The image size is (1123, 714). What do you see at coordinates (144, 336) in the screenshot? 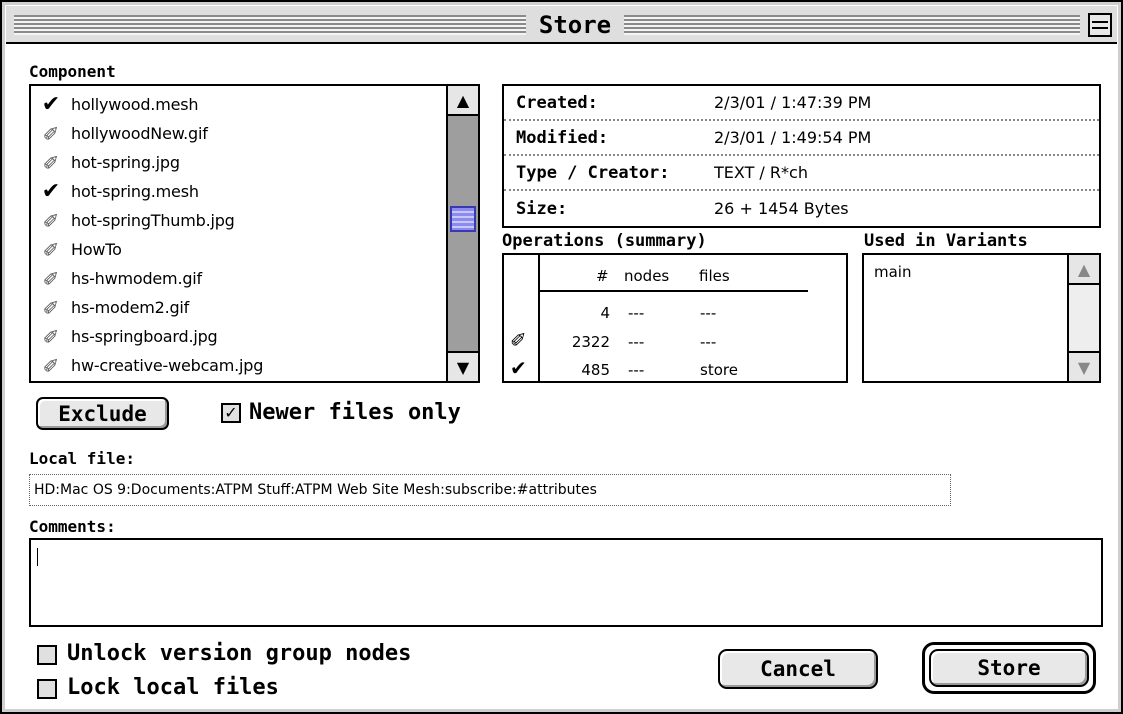
I see `list-item-label: hs-springboard.jpg` at bounding box center [144, 336].